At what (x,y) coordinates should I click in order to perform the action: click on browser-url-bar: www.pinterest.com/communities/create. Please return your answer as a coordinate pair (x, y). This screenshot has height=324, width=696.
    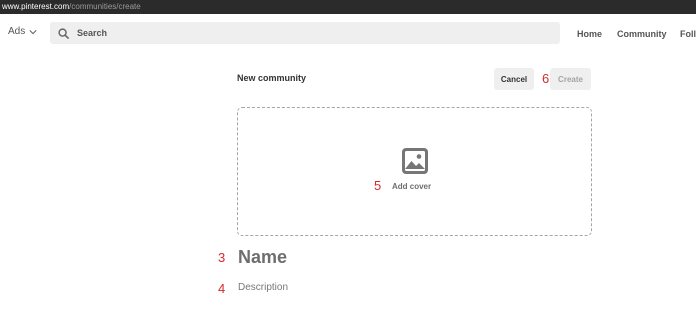
    Looking at the image, I should click on (348, 7).